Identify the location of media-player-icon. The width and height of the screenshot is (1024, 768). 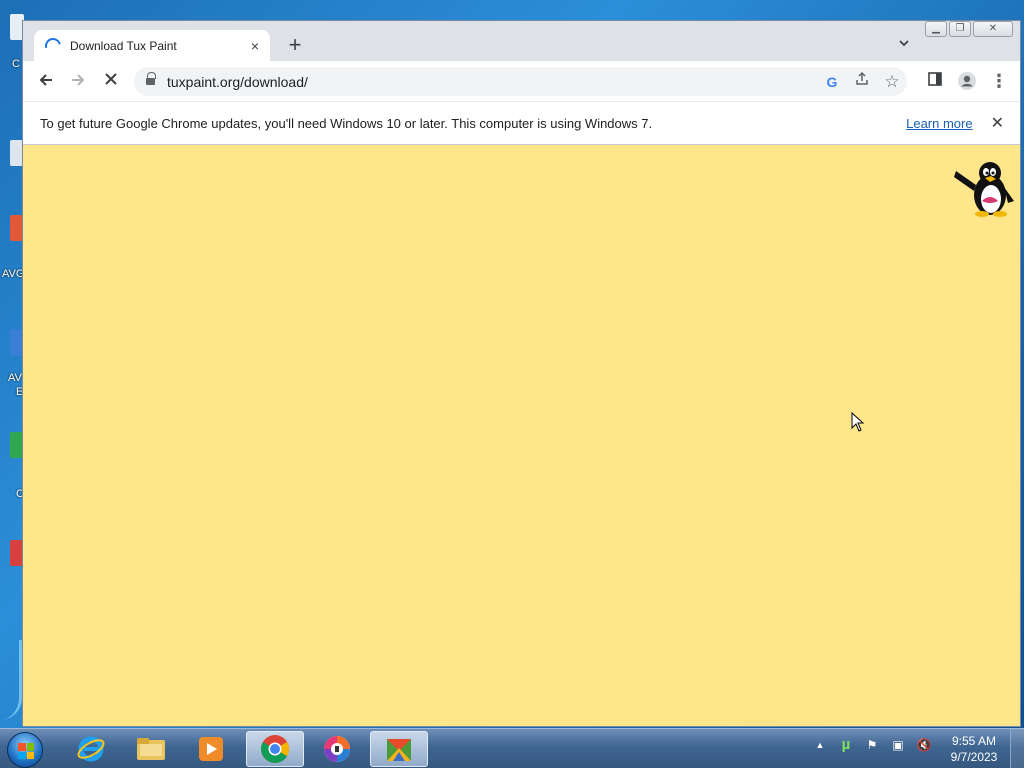
(211, 749).